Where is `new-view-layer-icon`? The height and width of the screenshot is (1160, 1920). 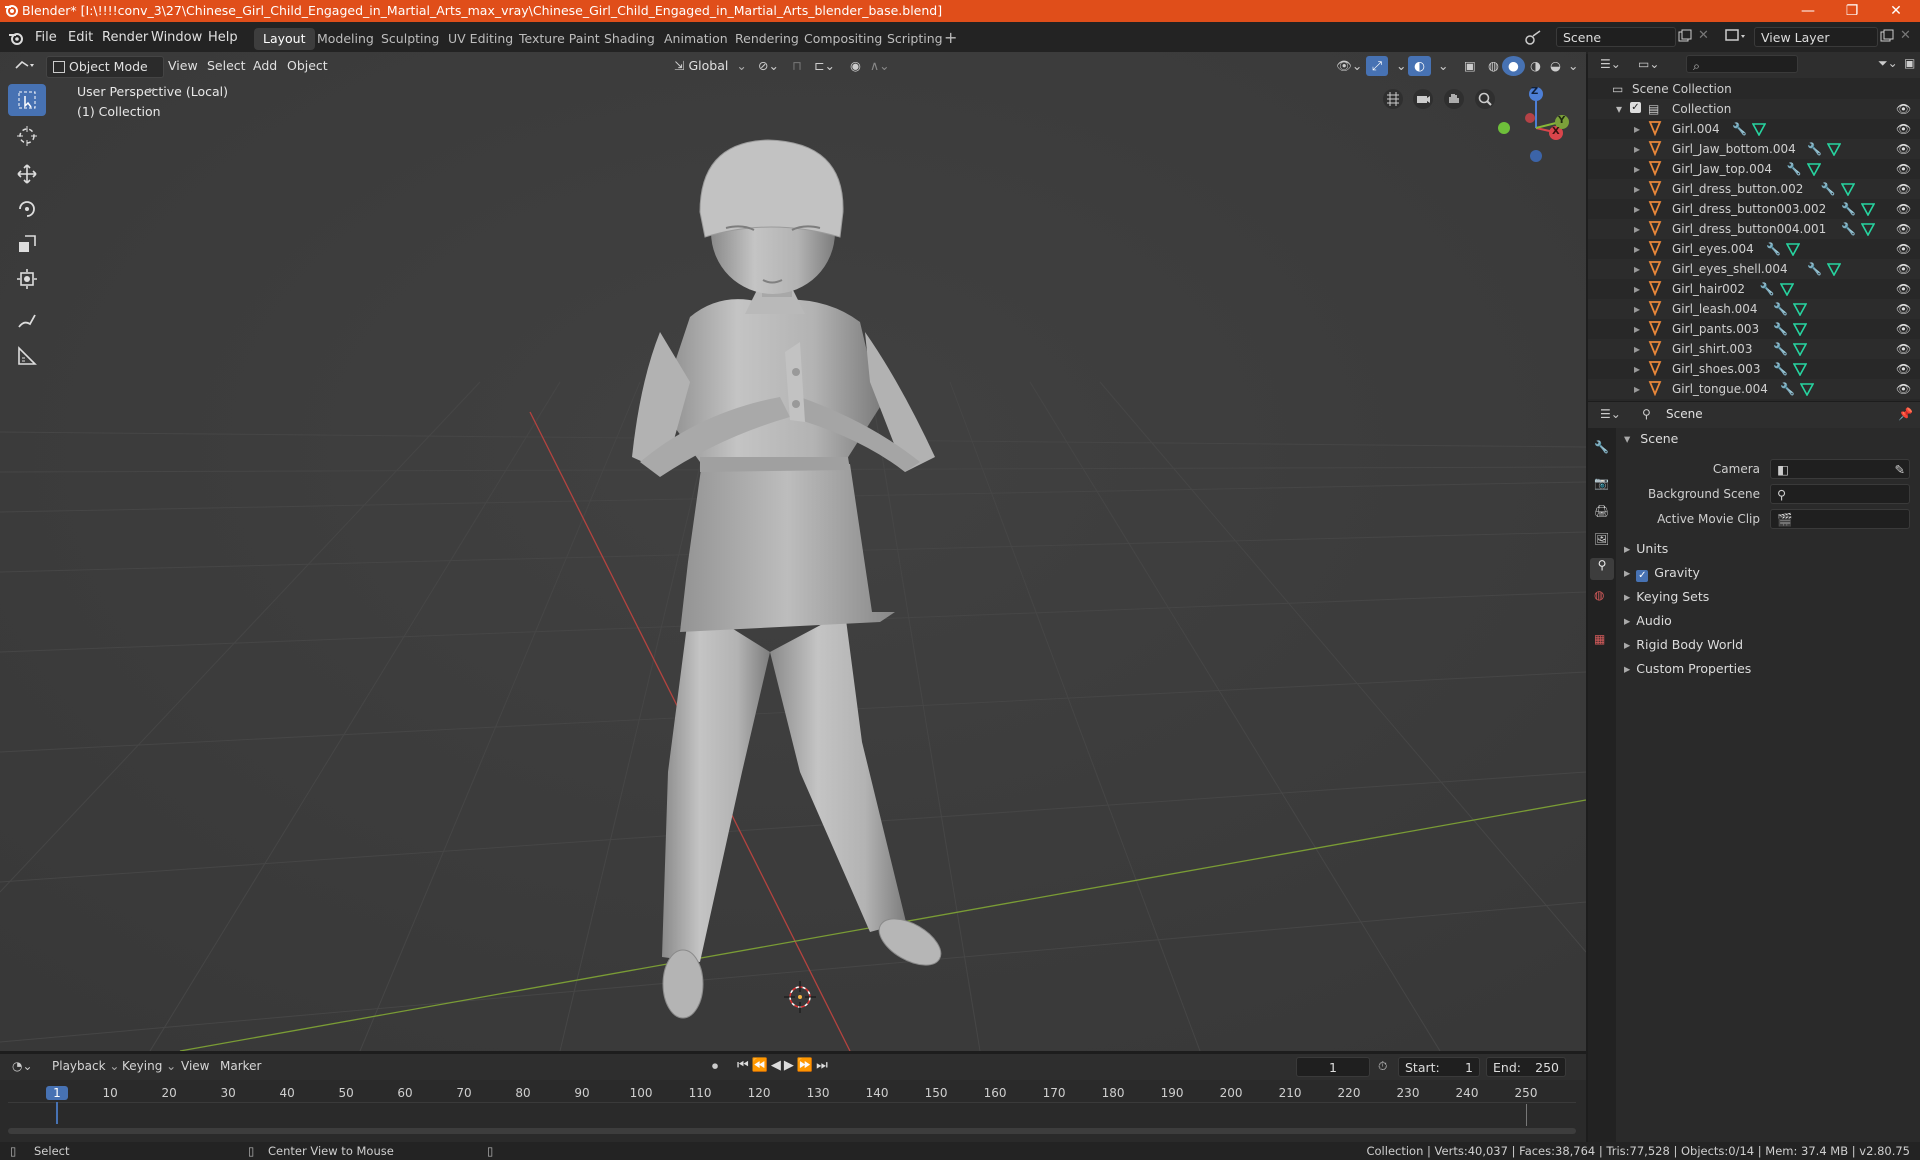
new-view-layer-icon is located at coordinates (1887, 37).